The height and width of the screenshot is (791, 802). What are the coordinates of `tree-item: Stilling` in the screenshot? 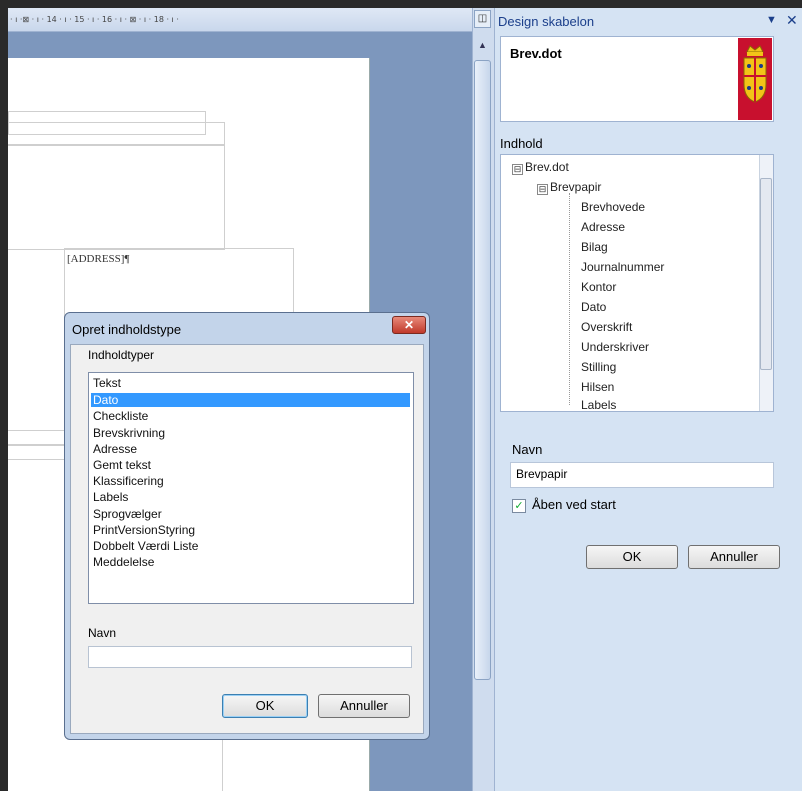 It's located at (598, 367).